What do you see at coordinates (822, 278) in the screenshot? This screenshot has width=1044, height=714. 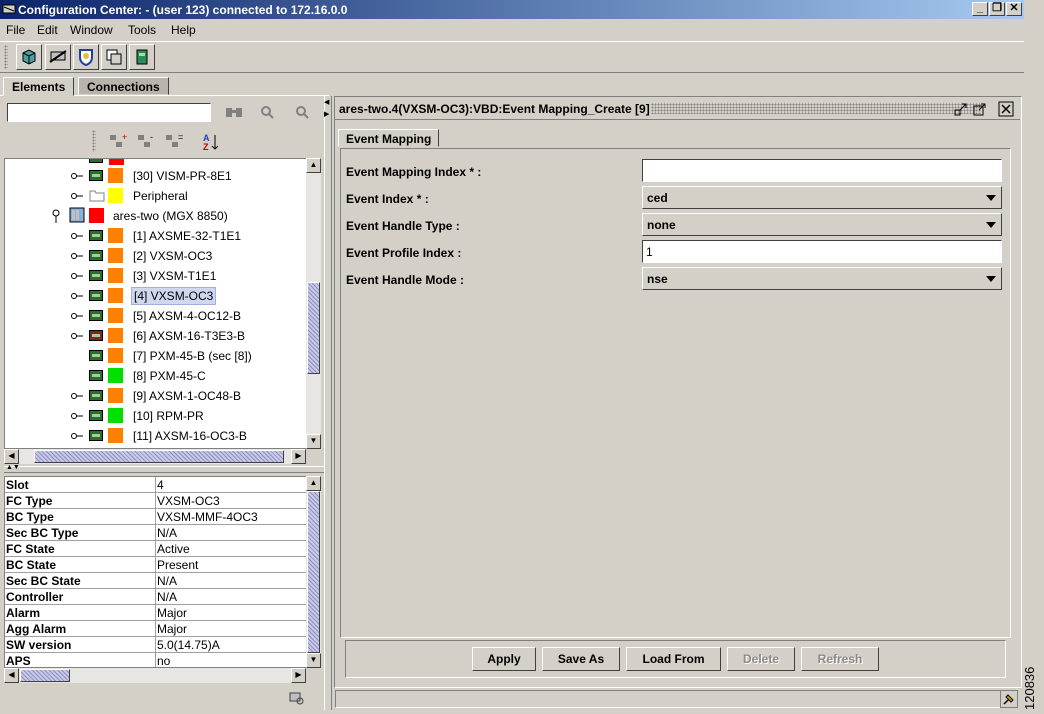 I see `event-handle-mode-select: nse` at bounding box center [822, 278].